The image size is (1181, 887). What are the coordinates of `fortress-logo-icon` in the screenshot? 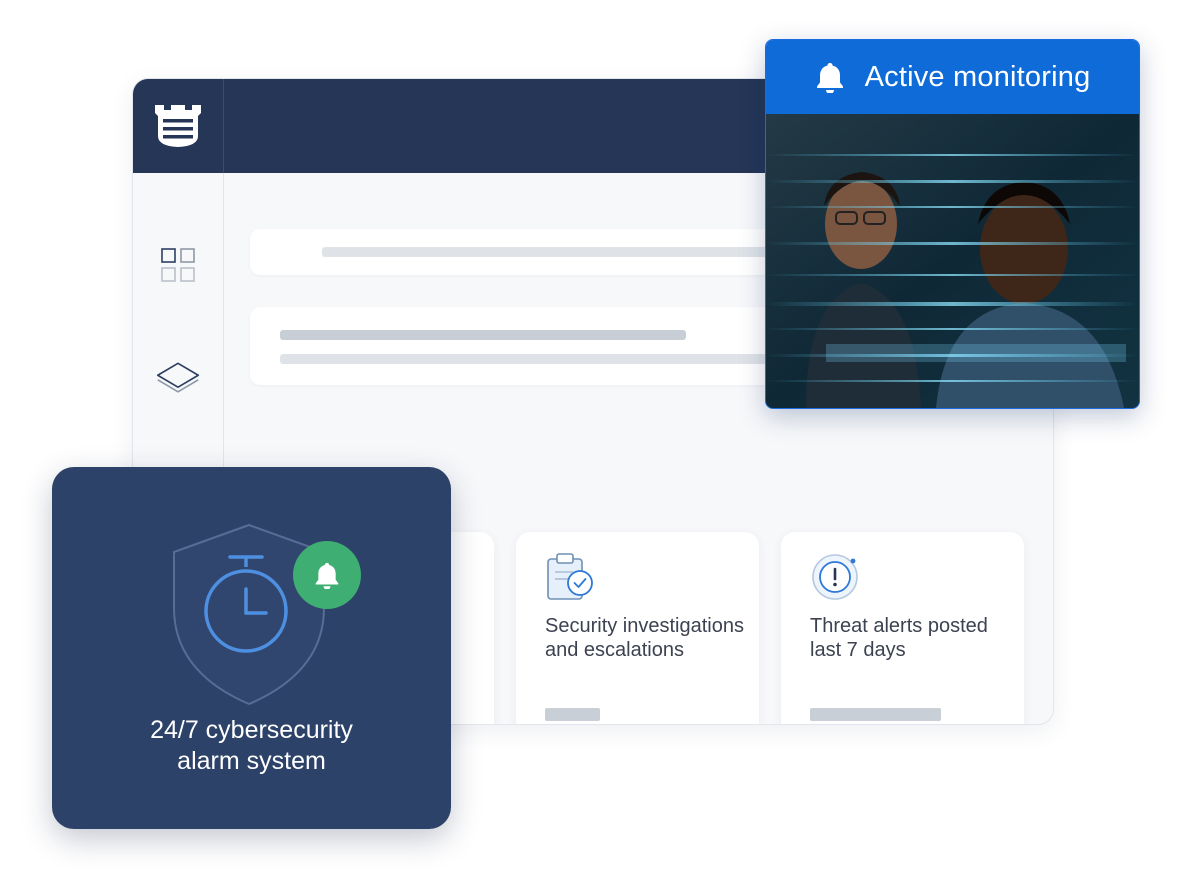 It's located at (178, 126).